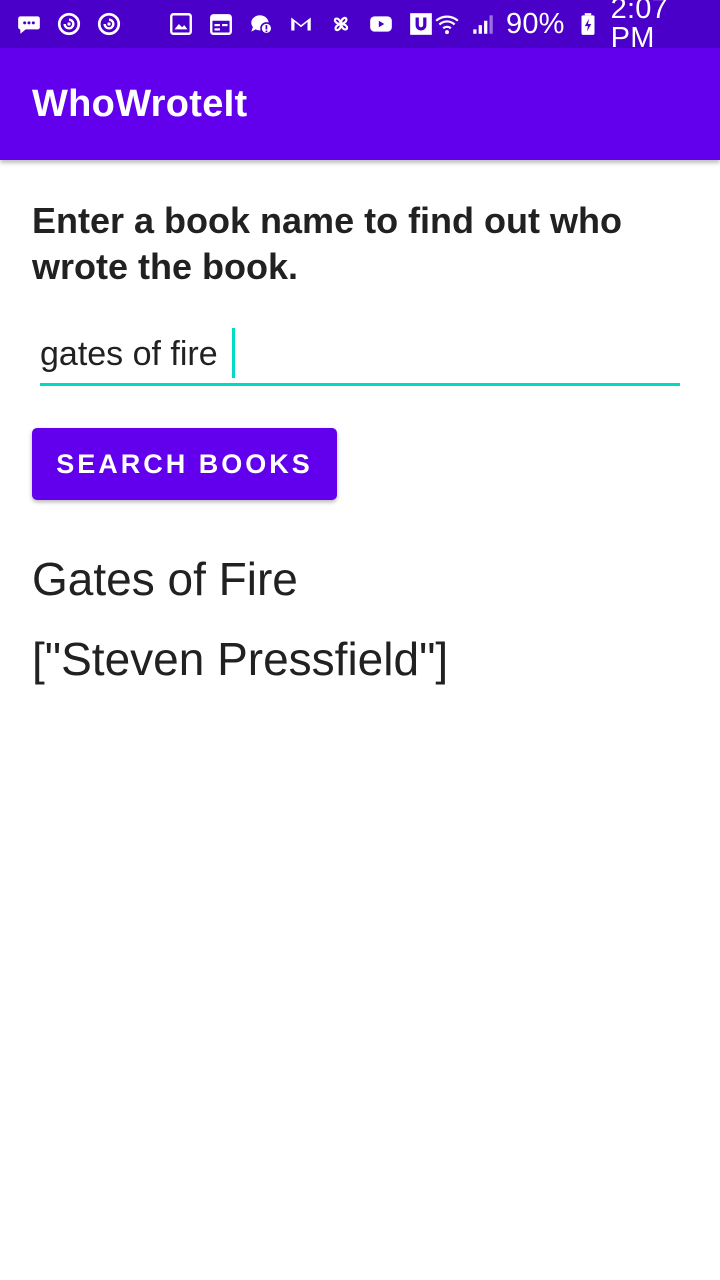 The height and width of the screenshot is (1280, 720). I want to click on book-search-input, so click(360, 354).